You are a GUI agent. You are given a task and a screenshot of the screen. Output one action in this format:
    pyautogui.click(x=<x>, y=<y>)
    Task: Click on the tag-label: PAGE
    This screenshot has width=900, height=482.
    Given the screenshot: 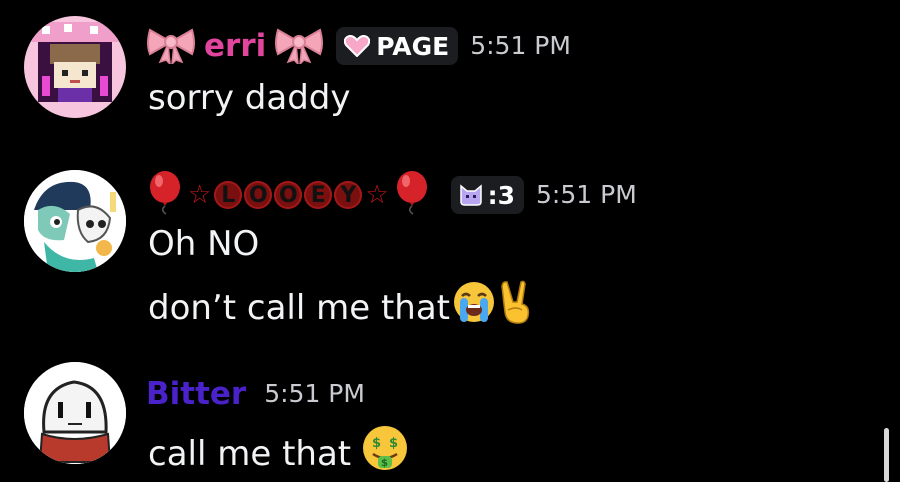 What is the action you would take?
    pyautogui.click(x=413, y=46)
    